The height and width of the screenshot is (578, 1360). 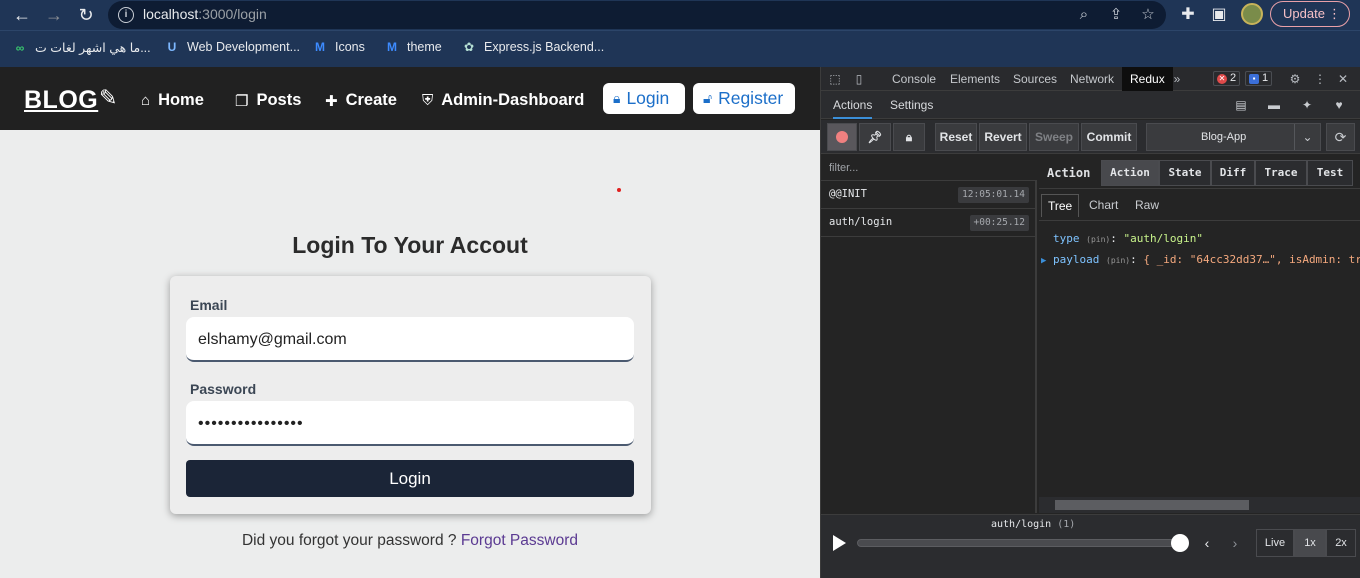 I want to click on login-header-label: Login, so click(x=648, y=98).